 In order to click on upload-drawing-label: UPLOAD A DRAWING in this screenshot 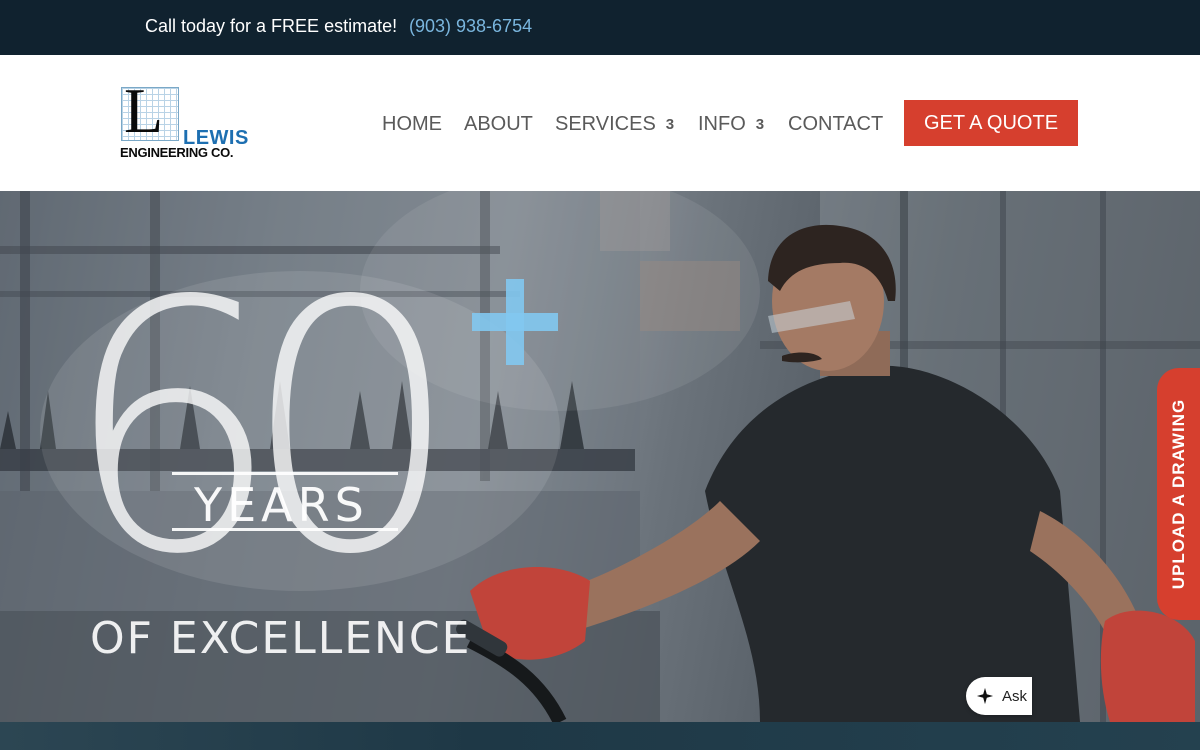, I will do `click(1178, 494)`.